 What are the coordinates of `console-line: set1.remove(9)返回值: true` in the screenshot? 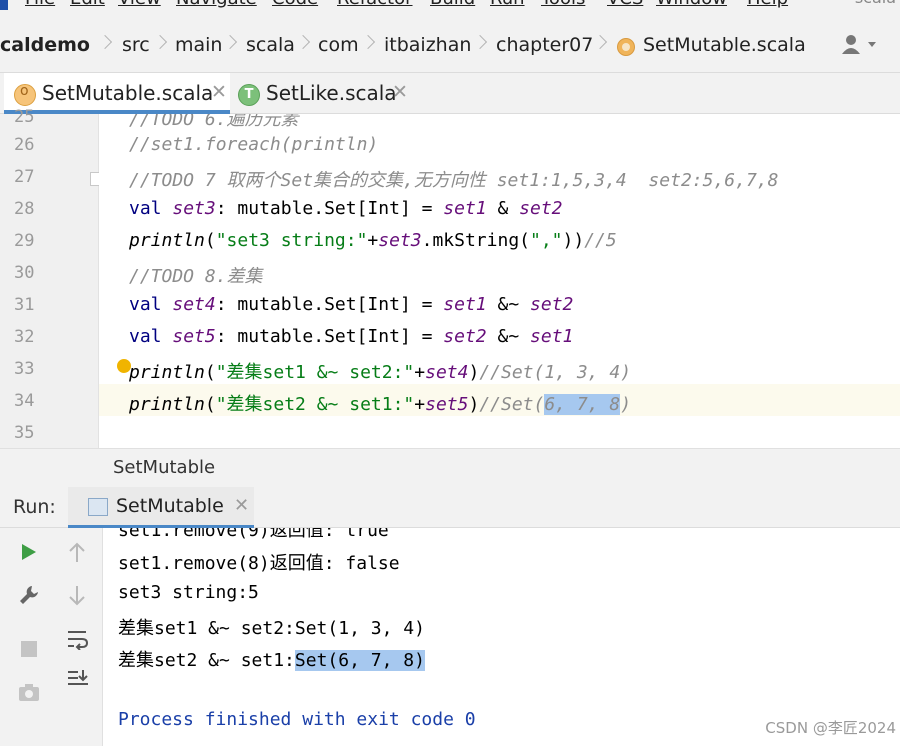 It's located at (253, 534).